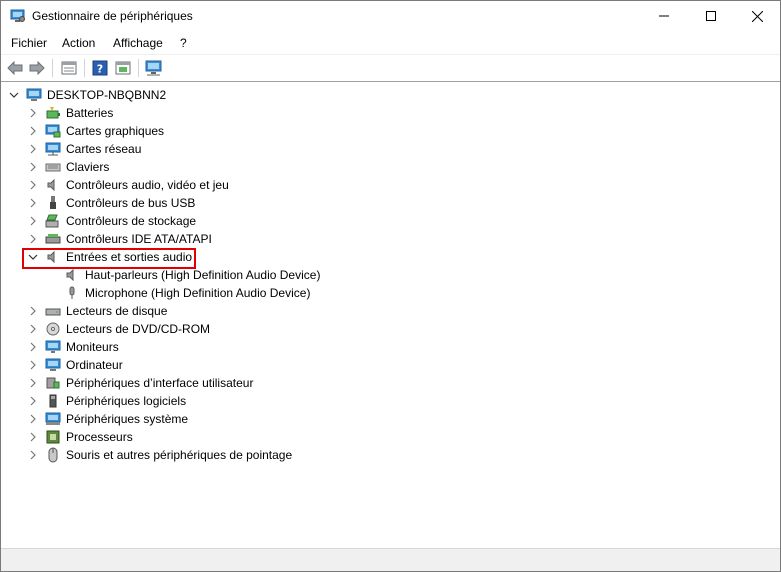 The height and width of the screenshot is (572, 781). I want to click on usb-icon, so click(53, 203).